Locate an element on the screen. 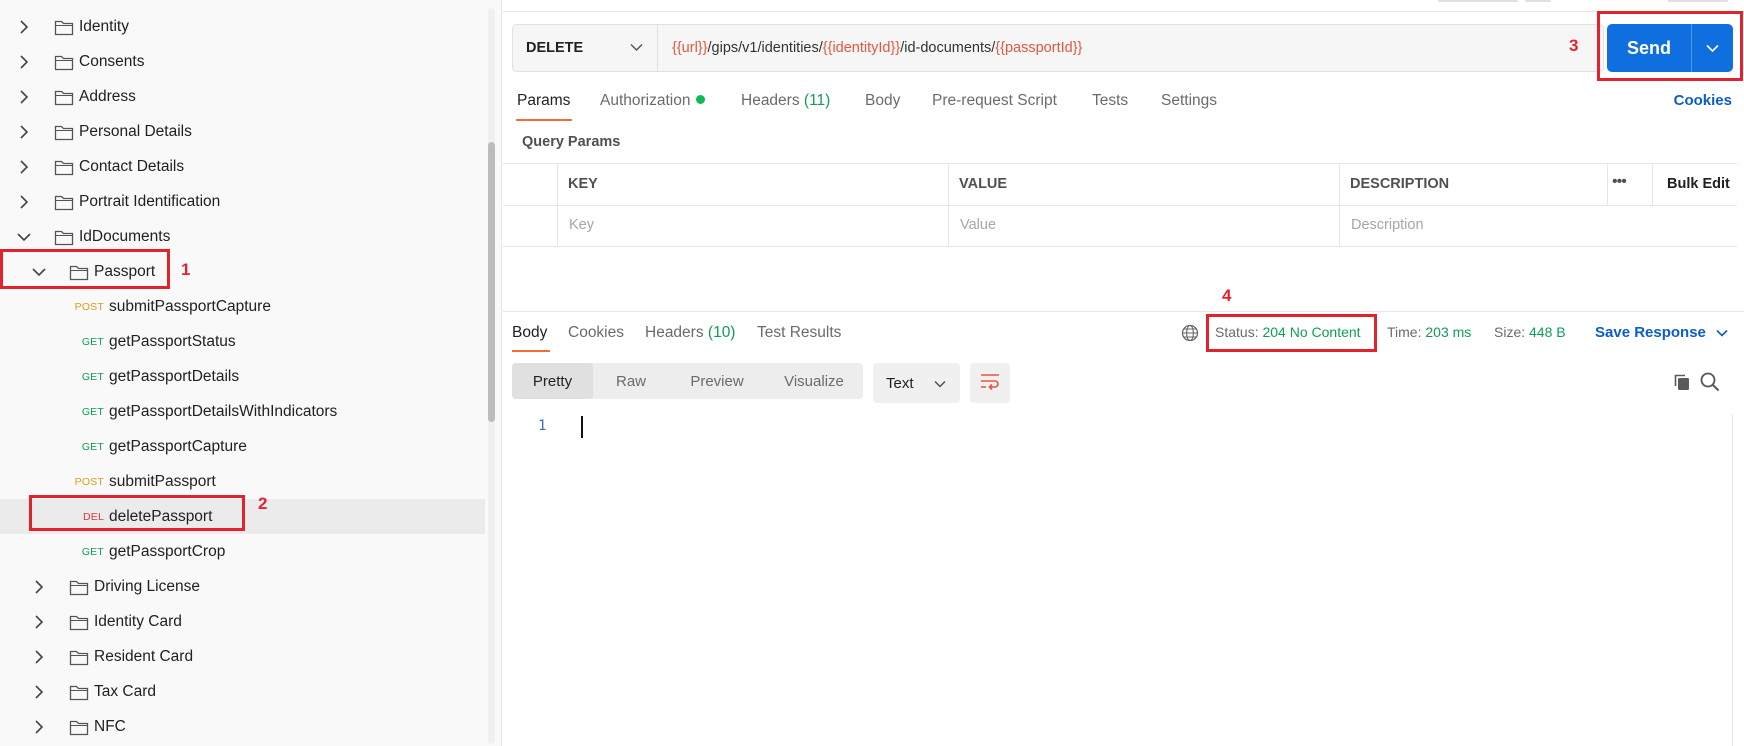 Image resolution: width=1744 pixels, height=746 pixels. tab-body: Body is located at coordinates (882, 101).